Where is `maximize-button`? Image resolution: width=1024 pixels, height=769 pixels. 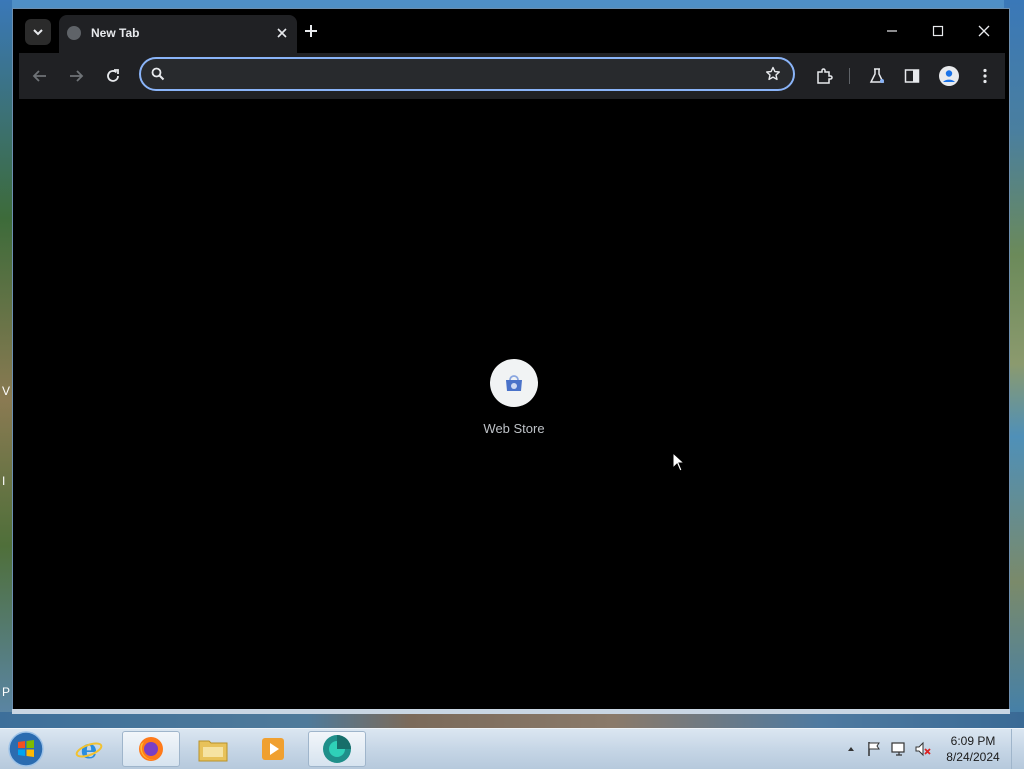 maximize-button is located at coordinates (938, 31).